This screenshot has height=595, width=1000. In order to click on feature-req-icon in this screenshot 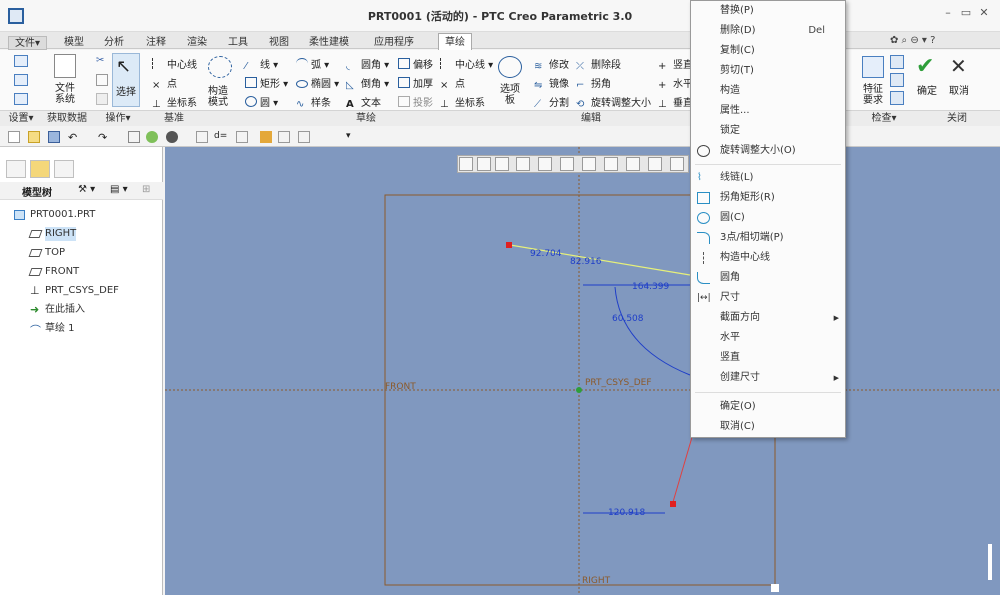, I will do `click(873, 67)`.